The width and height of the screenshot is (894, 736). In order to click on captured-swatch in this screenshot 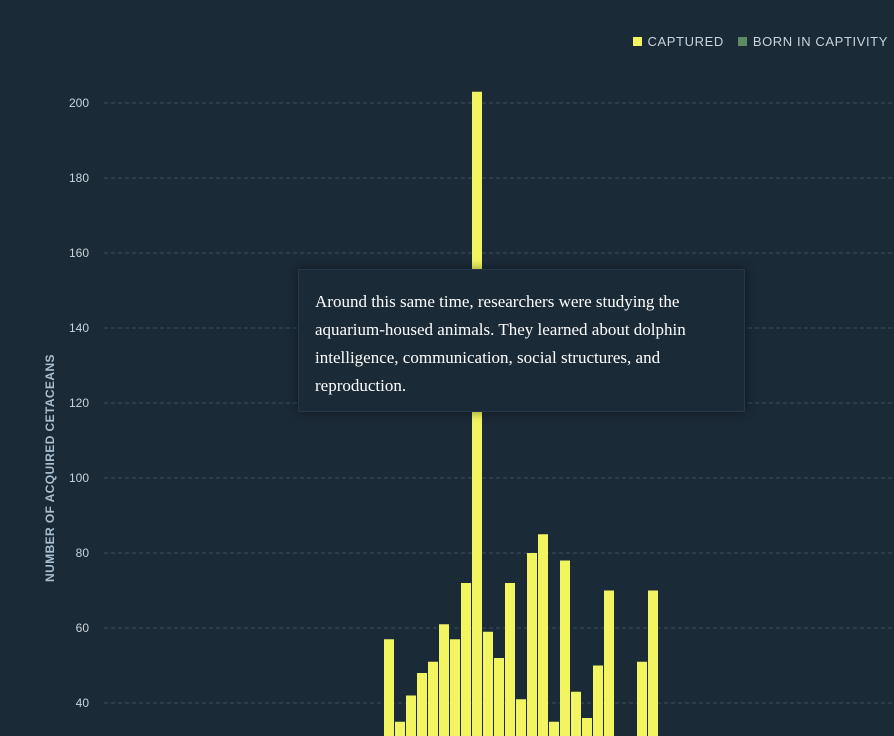, I will do `click(637, 41)`.